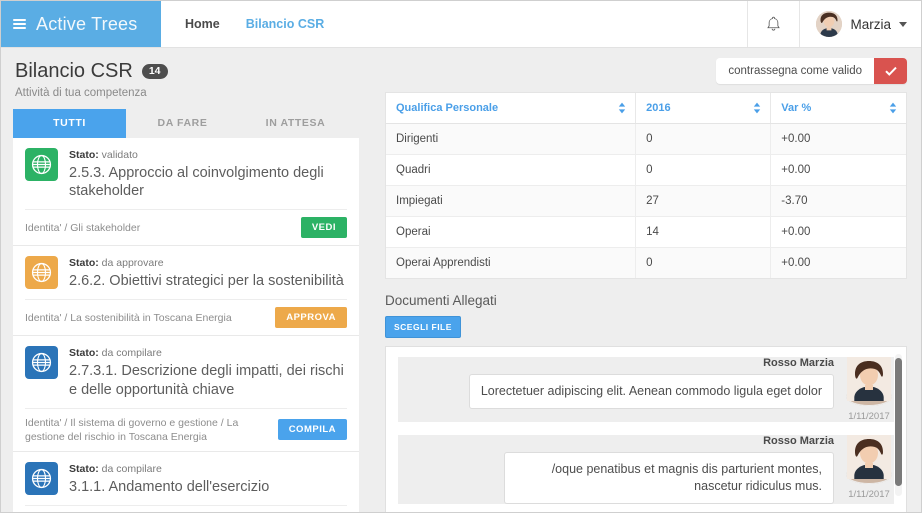  I want to click on notifications-button, so click(773, 24).